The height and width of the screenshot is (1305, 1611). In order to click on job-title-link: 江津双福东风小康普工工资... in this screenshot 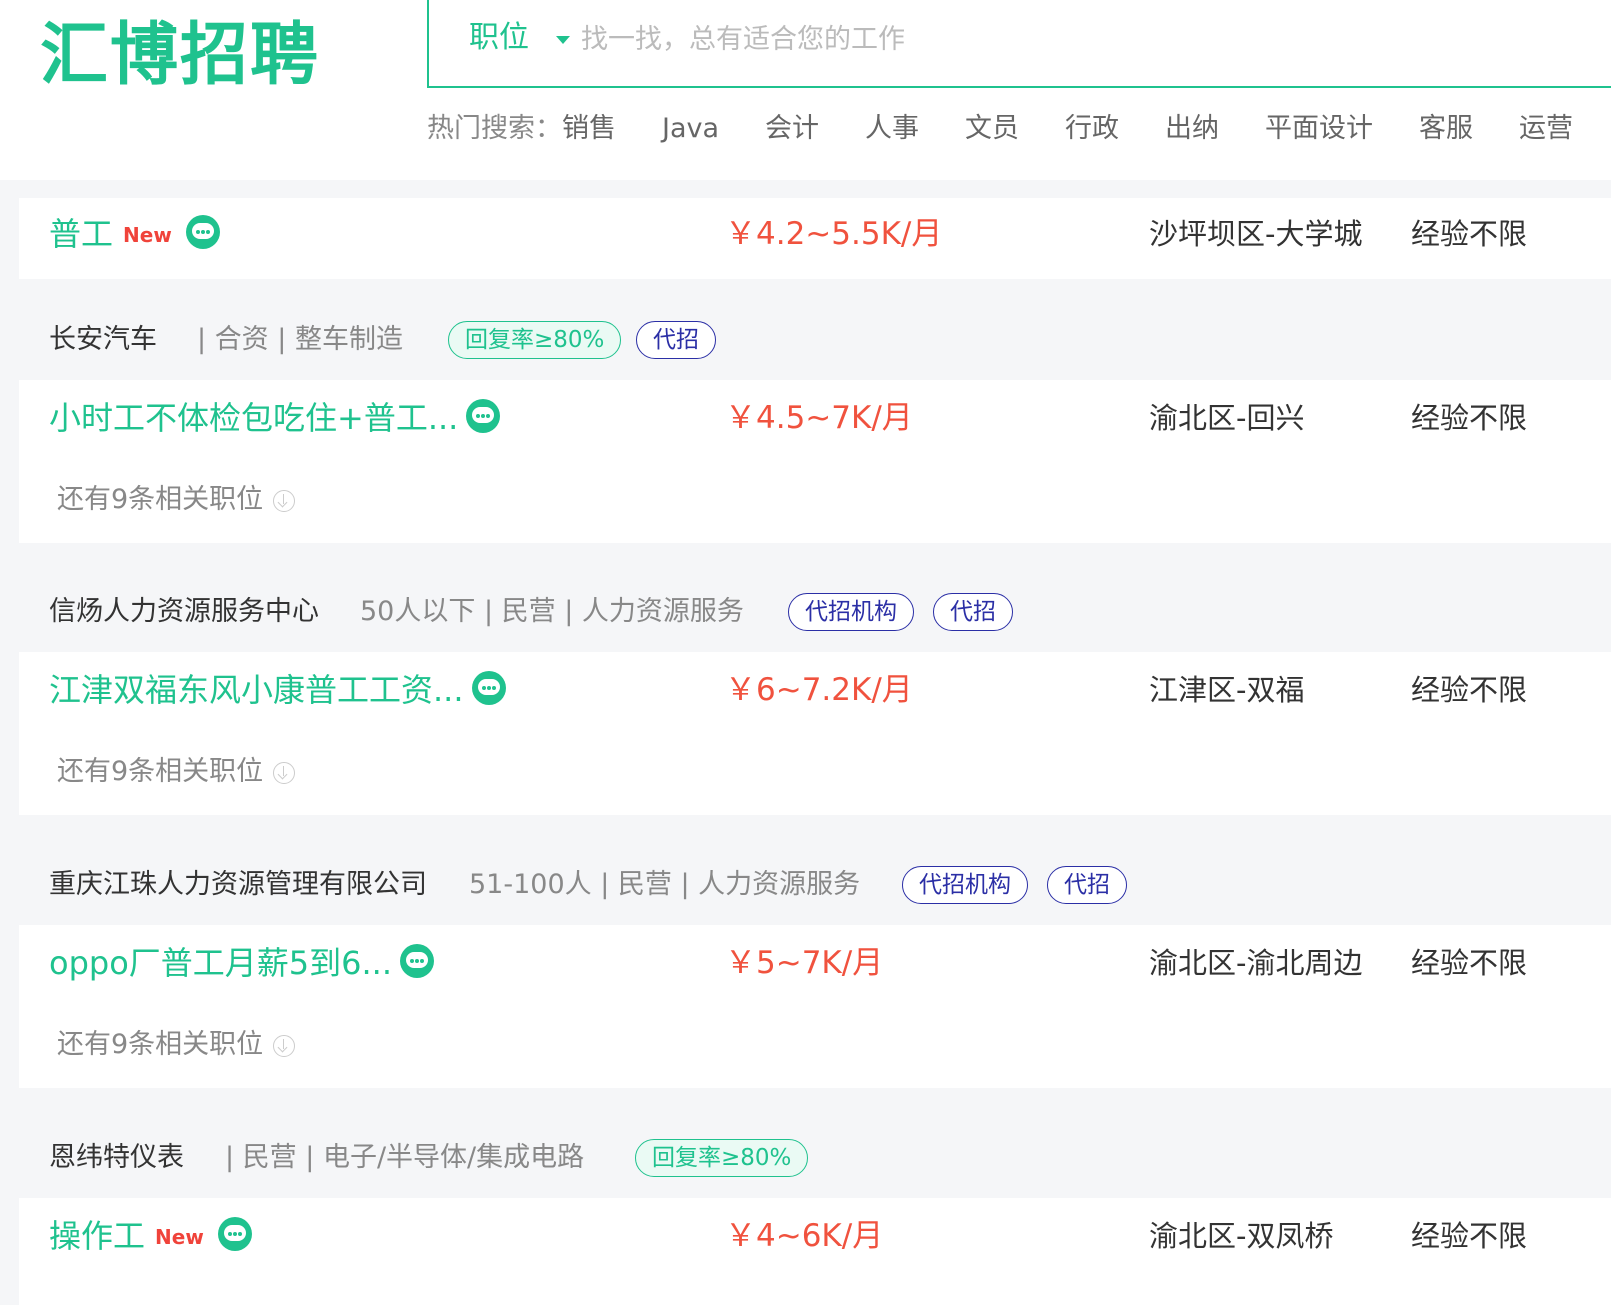, I will do `click(277, 690)`.